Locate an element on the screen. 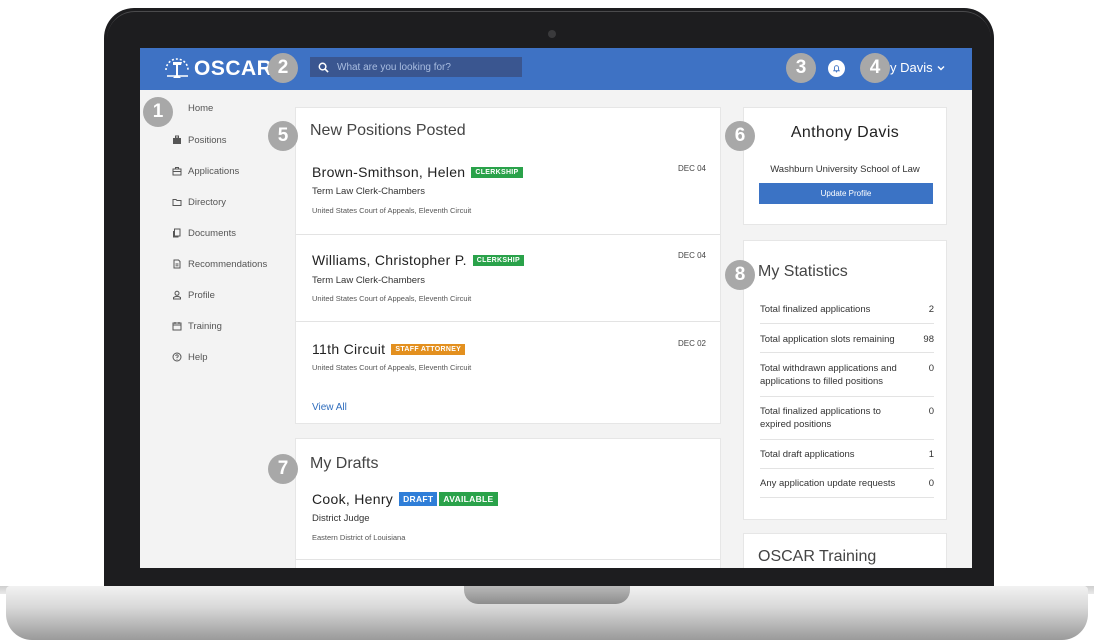 Image resolution: width=1094 pixels, height=644 pixels. stat-label: Total draft applications is located at coordinates (807, 454).